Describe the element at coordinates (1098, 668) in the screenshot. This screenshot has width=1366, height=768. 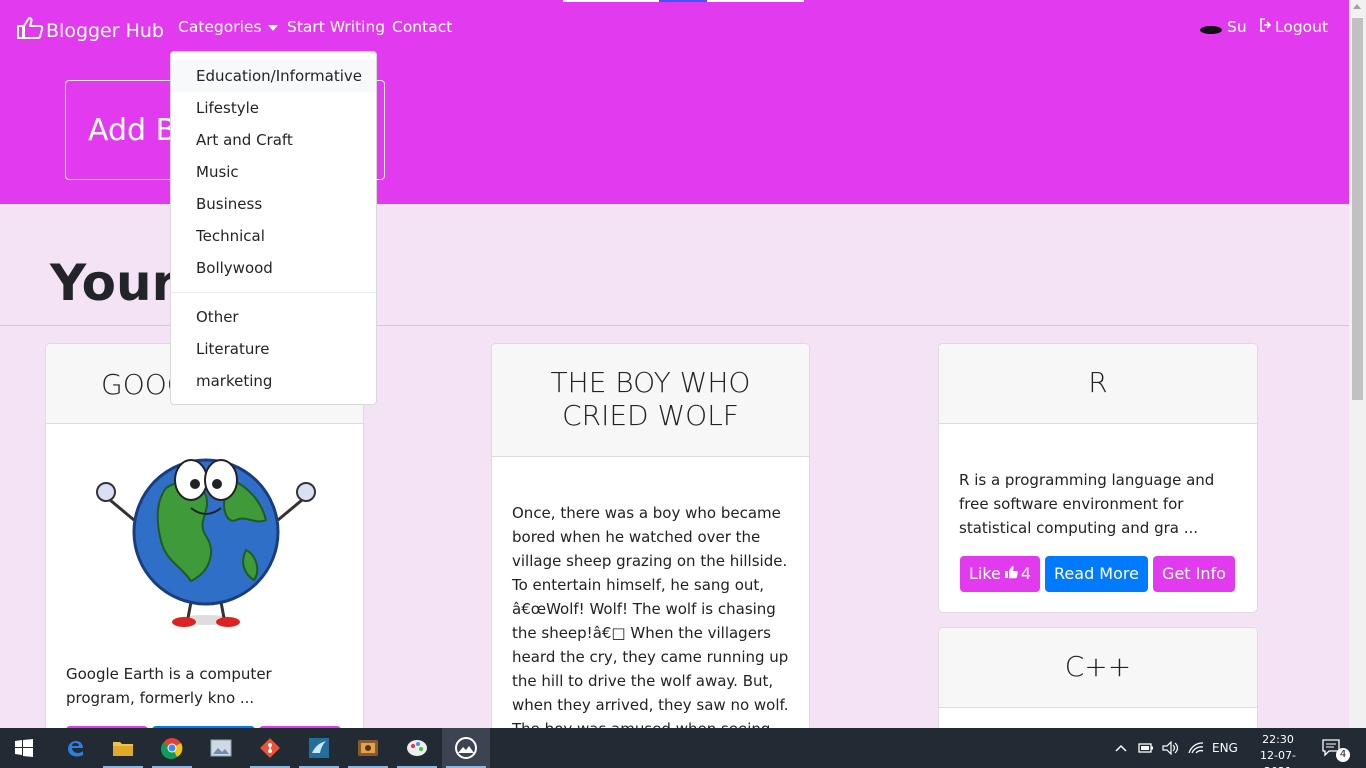
I see `card-title: C++` at that location.